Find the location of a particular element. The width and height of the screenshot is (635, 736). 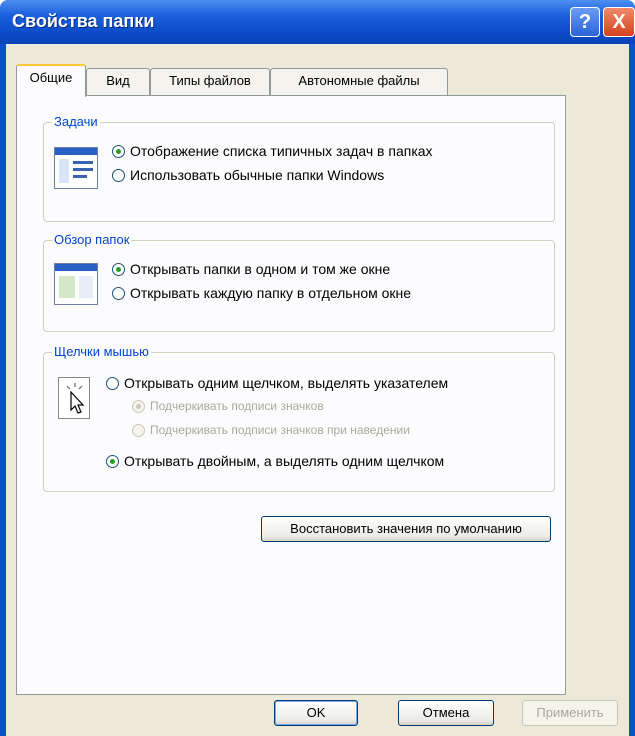

close-button: X is located at coordinates (619, 22).